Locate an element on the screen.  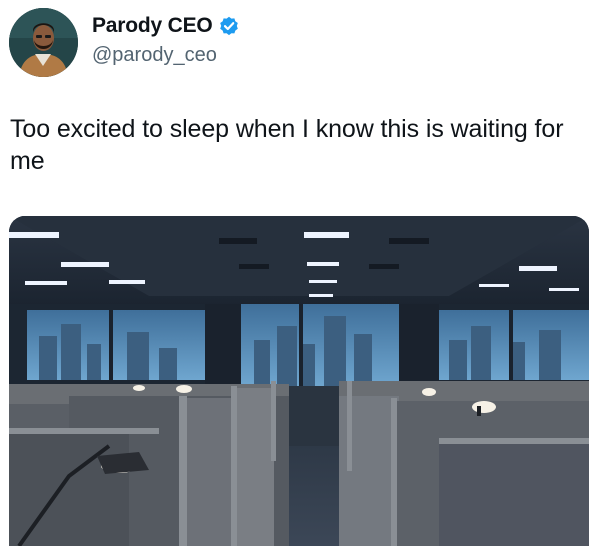
author-names: Parody CEO @parody_ceo is located at coordinates (165, 40).